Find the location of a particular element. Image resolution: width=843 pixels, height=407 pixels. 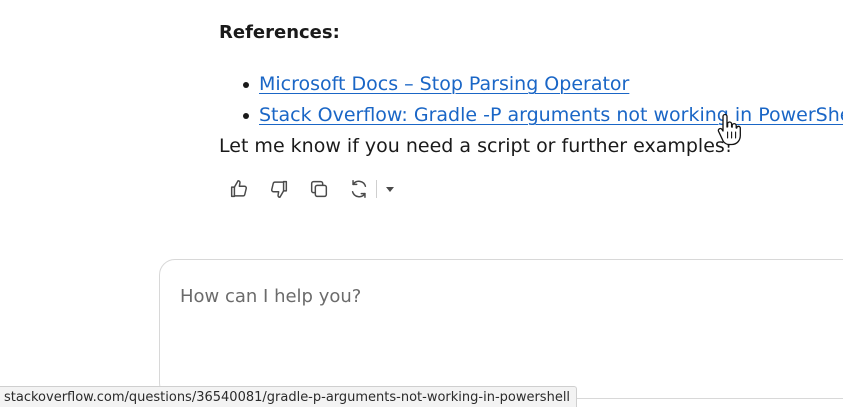

chat-input is located at coordinates (500, 296).